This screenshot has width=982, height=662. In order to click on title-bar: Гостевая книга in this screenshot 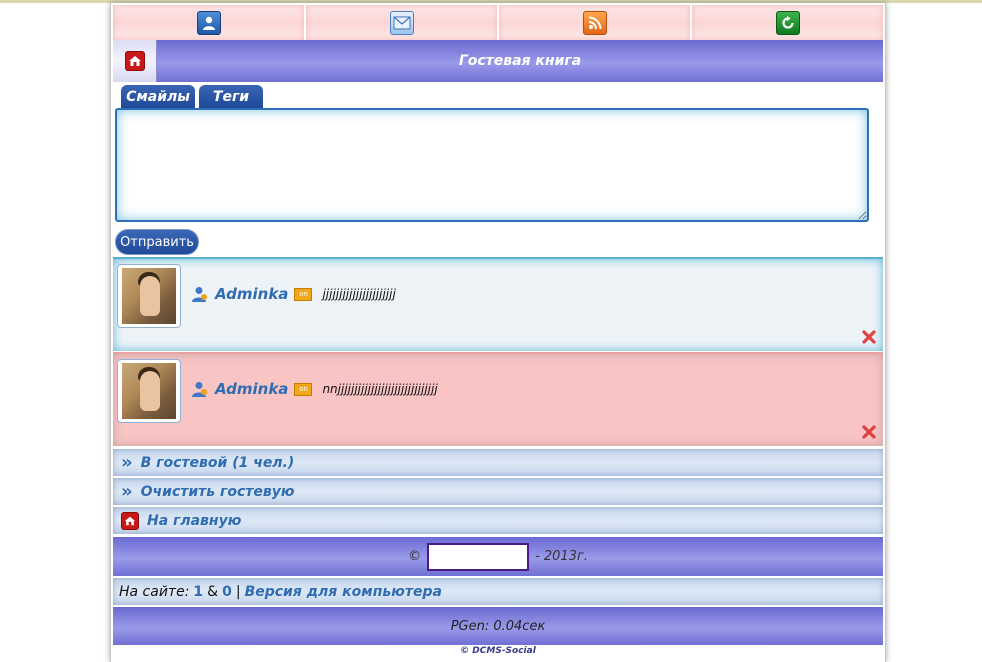, I will do `click(498, 61)`.